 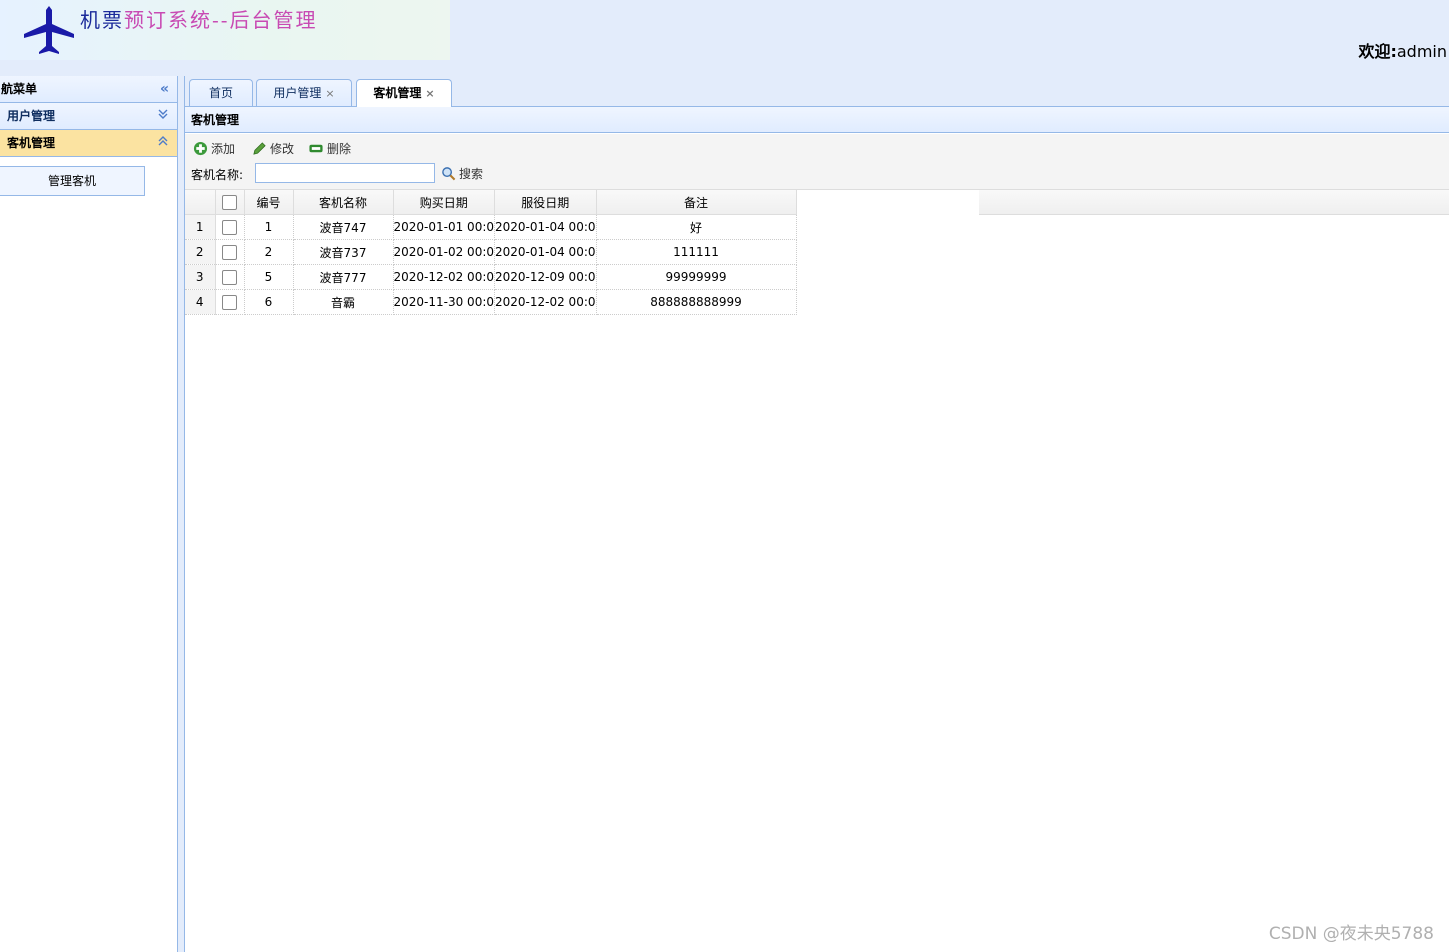 I want to click on logo-banner: 机票预订系统--后台管理, so click(x=225, y=30).